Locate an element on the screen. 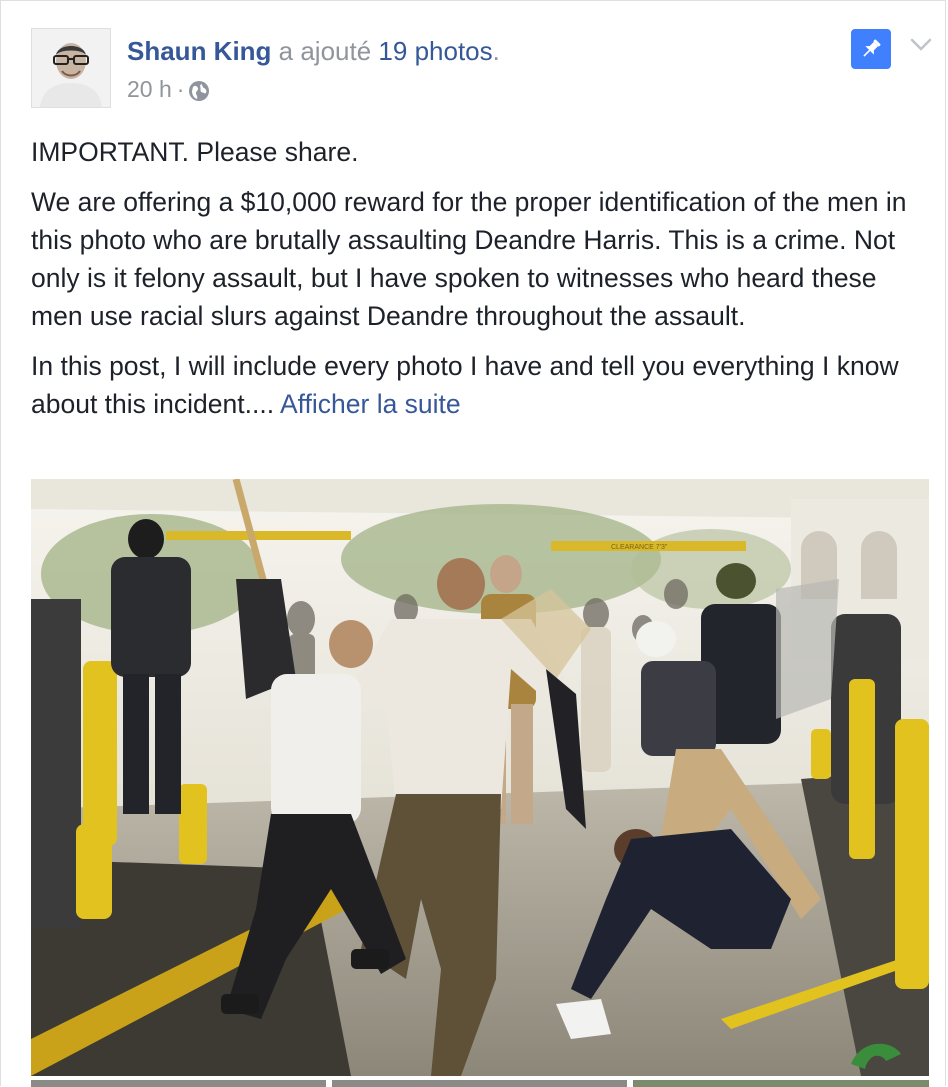  post-paragraph-1: IMPORTANT. Please share. is located at coordinates (195, 152).